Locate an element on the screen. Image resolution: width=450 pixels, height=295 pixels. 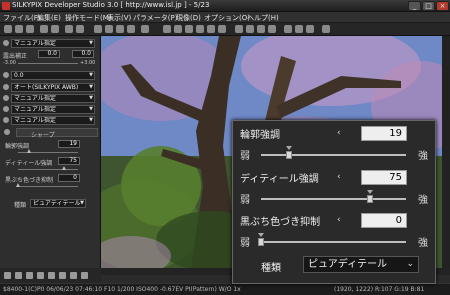
exposure-slider-track is located at coordinates (48, 63).